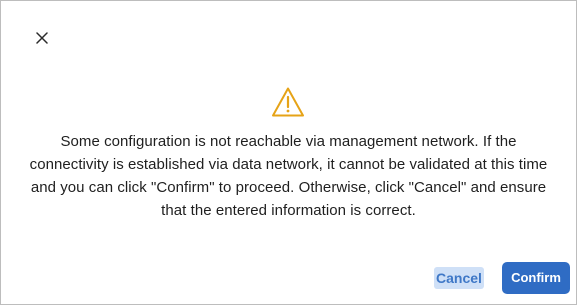 This screenshot has height=305, width=577. I want to click on close-button, so click(42, 38).